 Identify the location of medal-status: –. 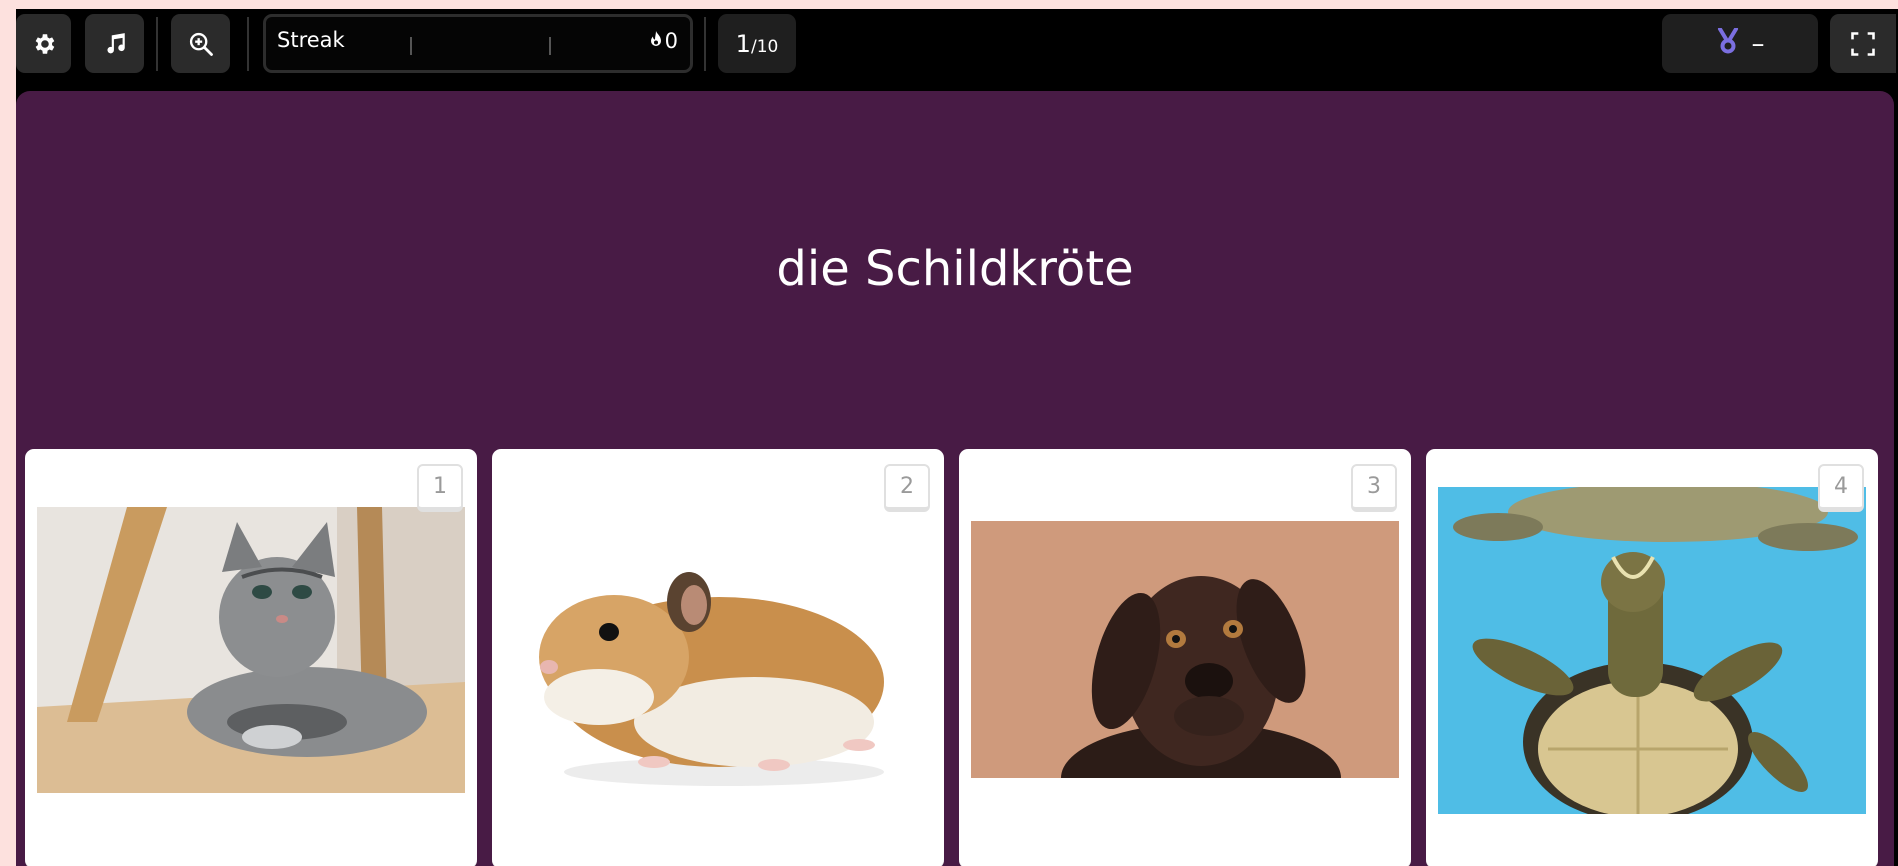
(1740, 43).